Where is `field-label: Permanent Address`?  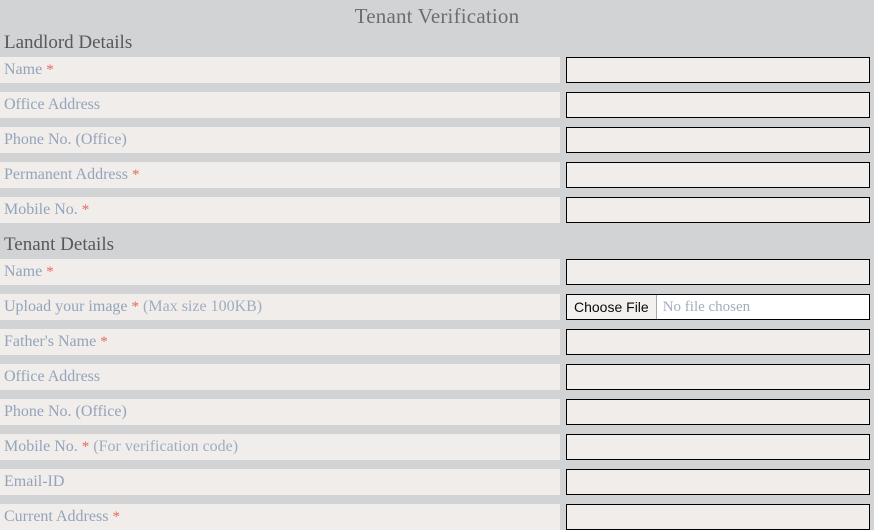 field-label: Permanent Address is located at coordinates (66, 174).